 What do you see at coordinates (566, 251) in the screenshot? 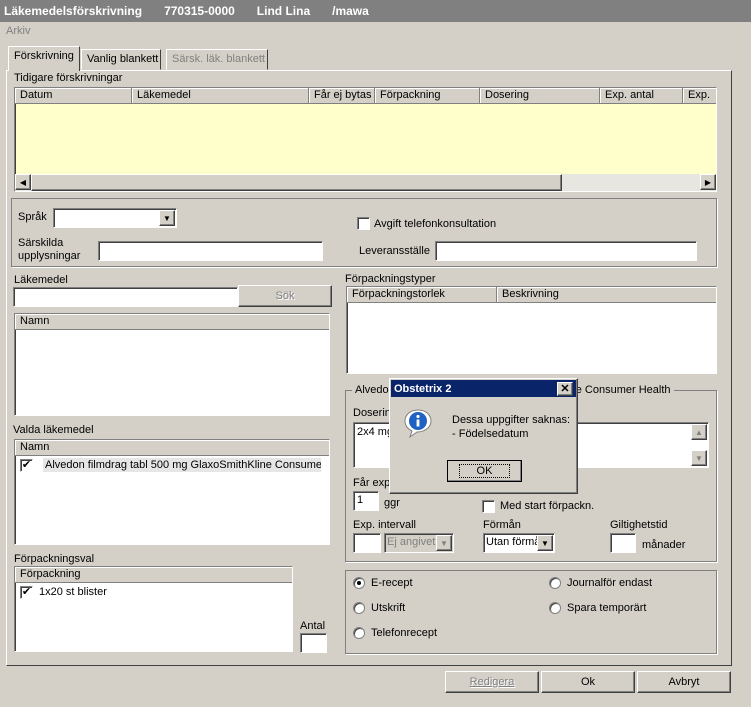
I see `delivery-place-input` at bounding box center [566, 251].